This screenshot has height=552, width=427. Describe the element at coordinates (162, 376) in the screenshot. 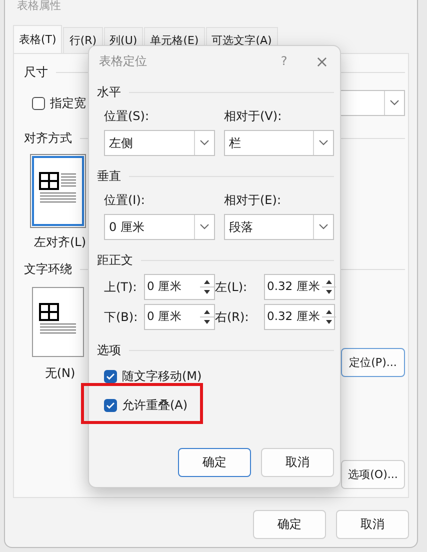

I see `checkbox-label: 随文字移动(M)` at that location.